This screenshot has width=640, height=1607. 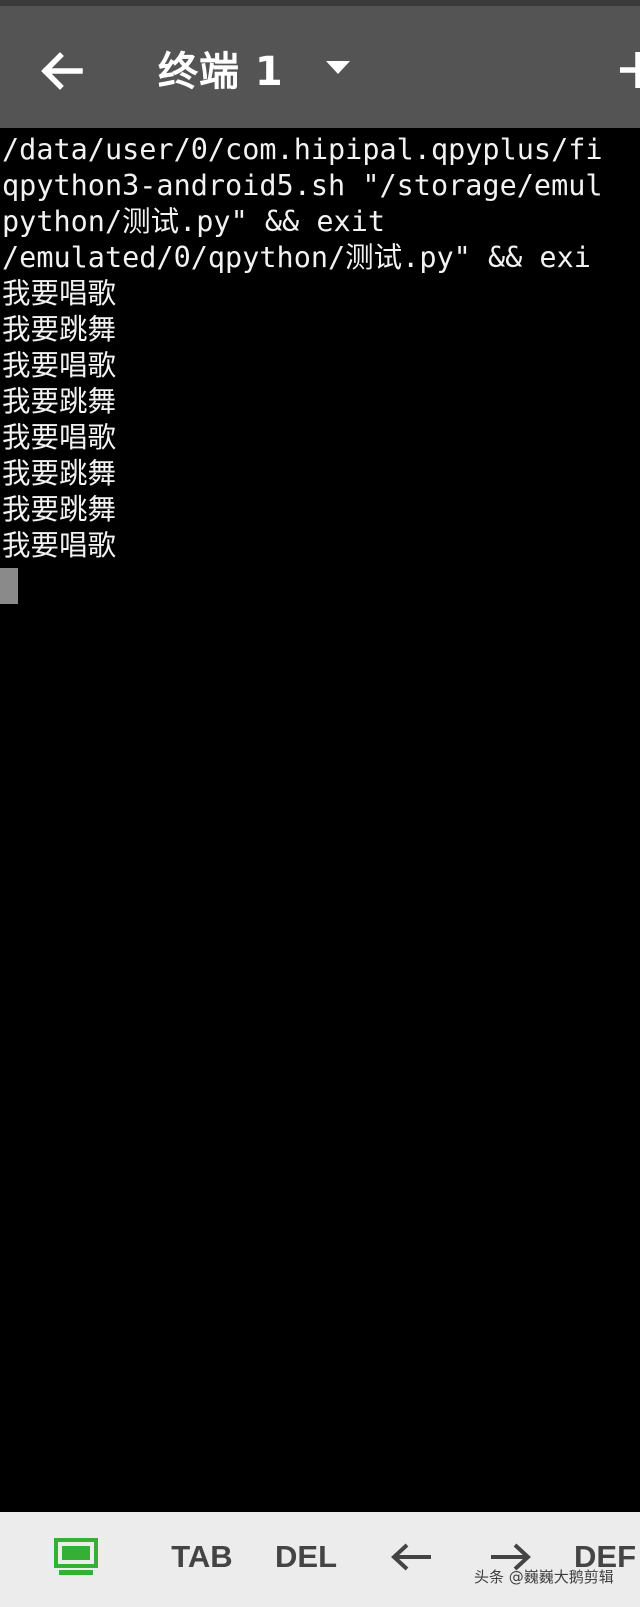 I want to click on plus-icon, so click(x=630, y=70).